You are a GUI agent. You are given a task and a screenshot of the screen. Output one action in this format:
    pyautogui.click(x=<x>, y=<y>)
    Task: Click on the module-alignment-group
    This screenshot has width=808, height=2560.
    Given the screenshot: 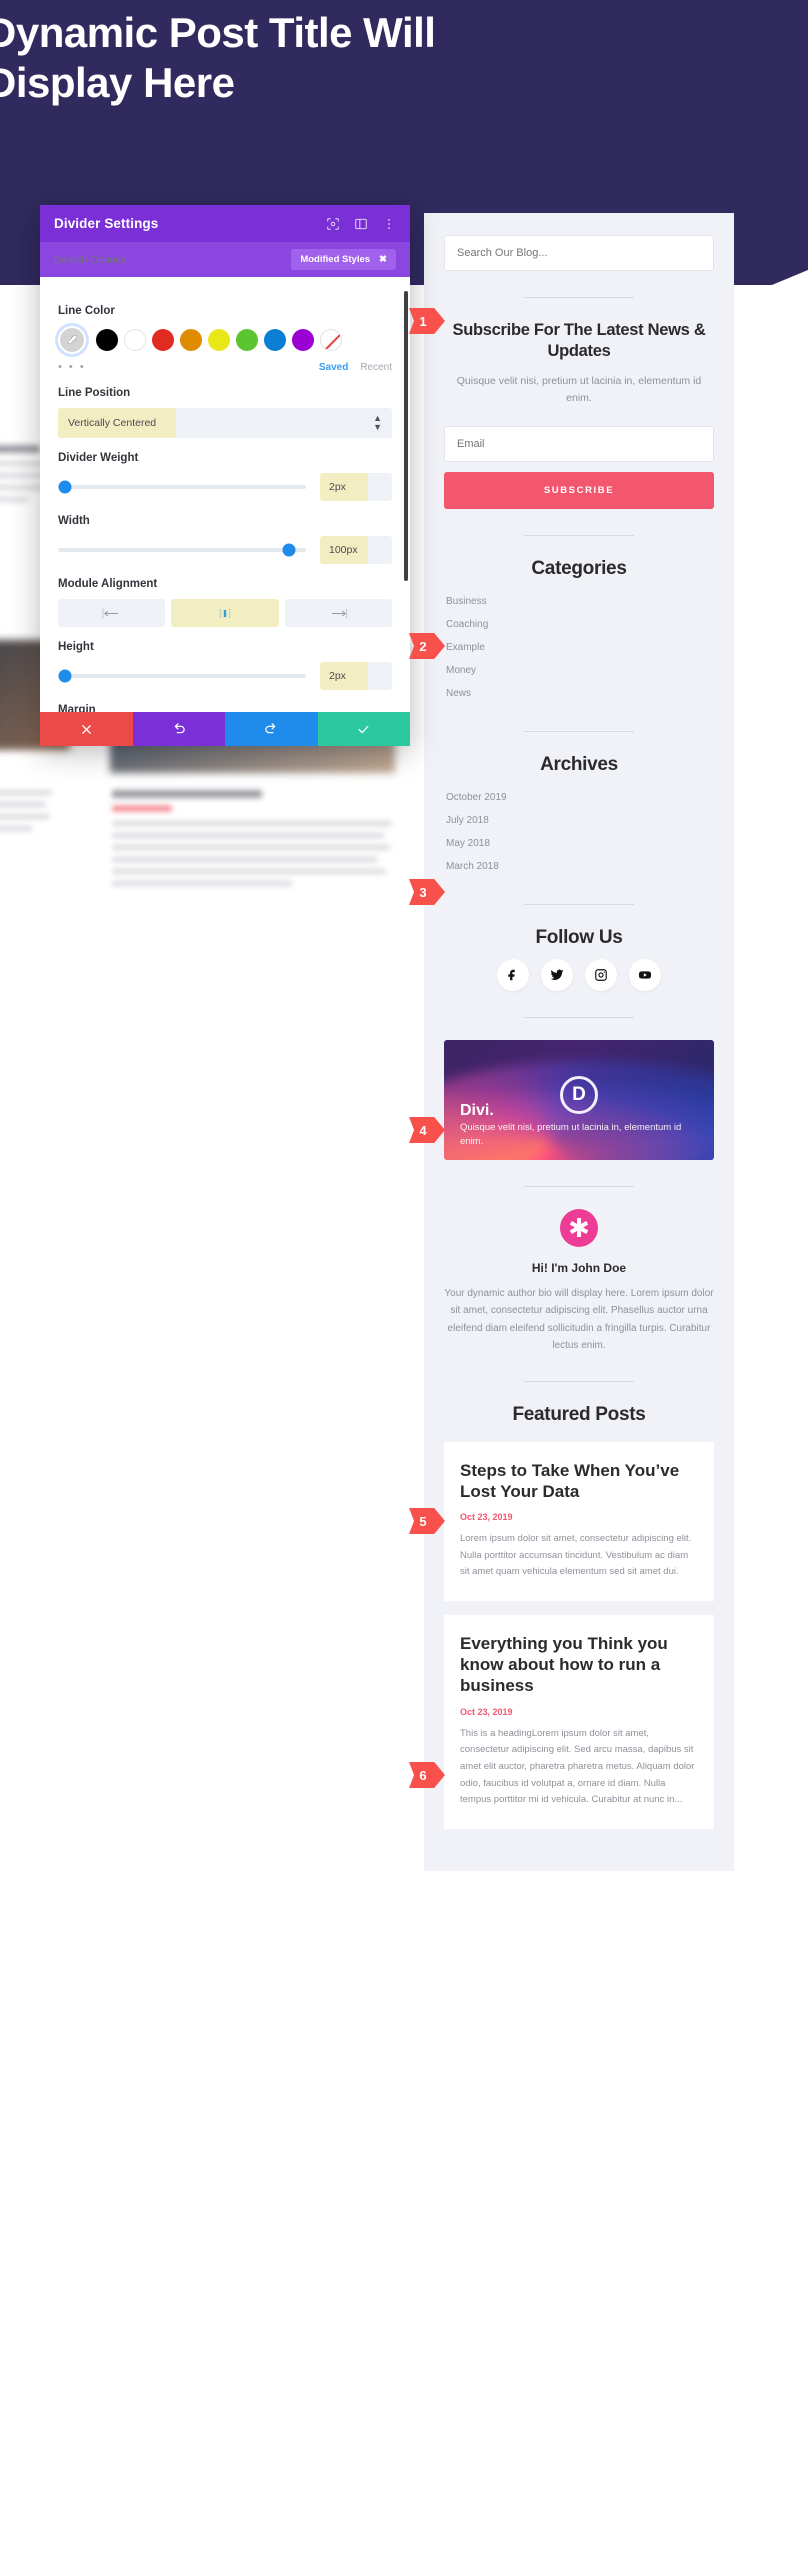 What is the action you would take?
    pyautogui.click(x=225, y=613)
    